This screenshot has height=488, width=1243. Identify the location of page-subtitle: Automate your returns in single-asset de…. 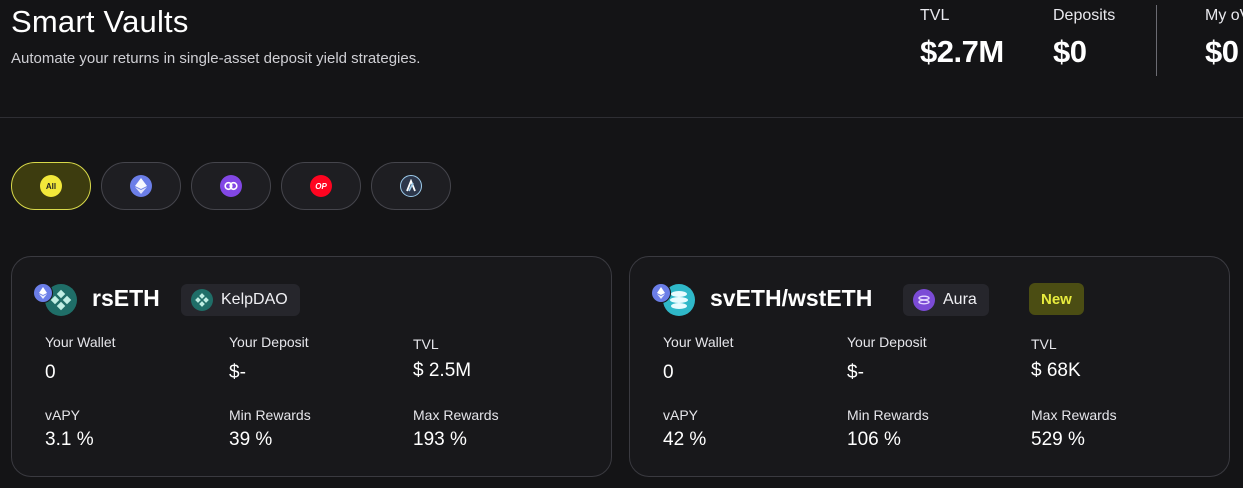
(216, 58).